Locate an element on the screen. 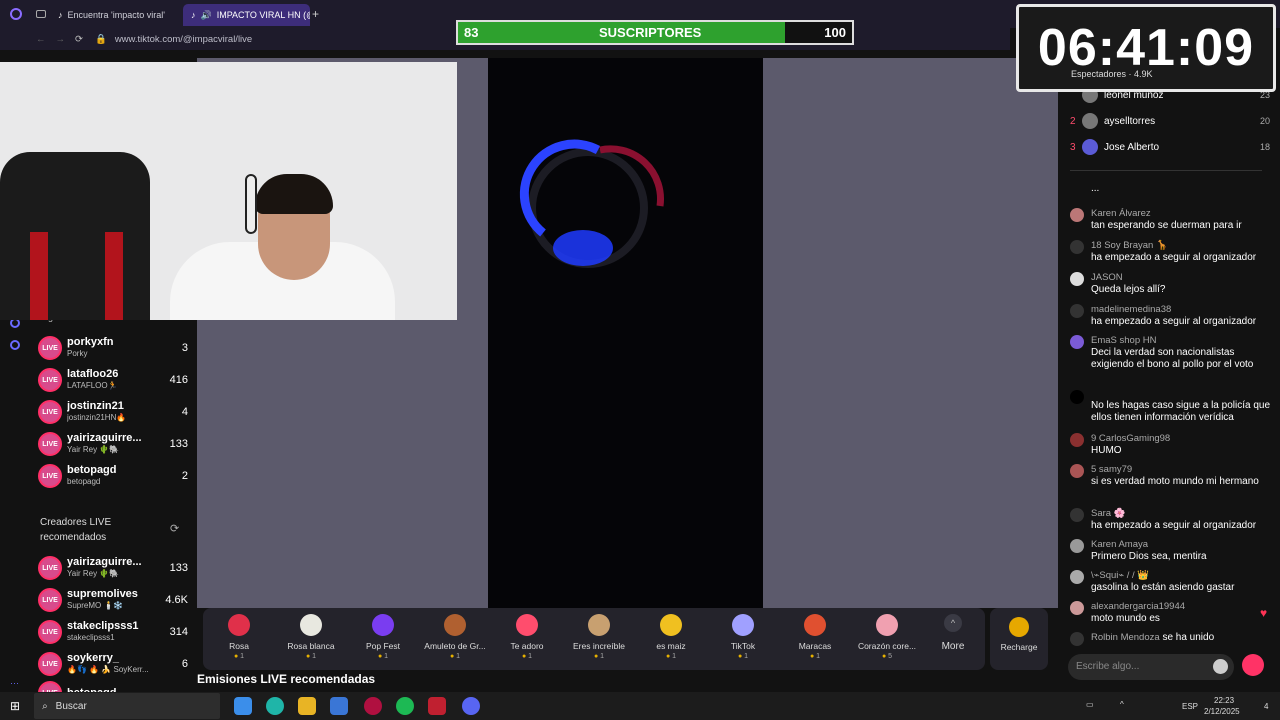 This screenshot has height=720, width=1280. windows-start-icon: ⊞ is located at coordinates (15, 706).